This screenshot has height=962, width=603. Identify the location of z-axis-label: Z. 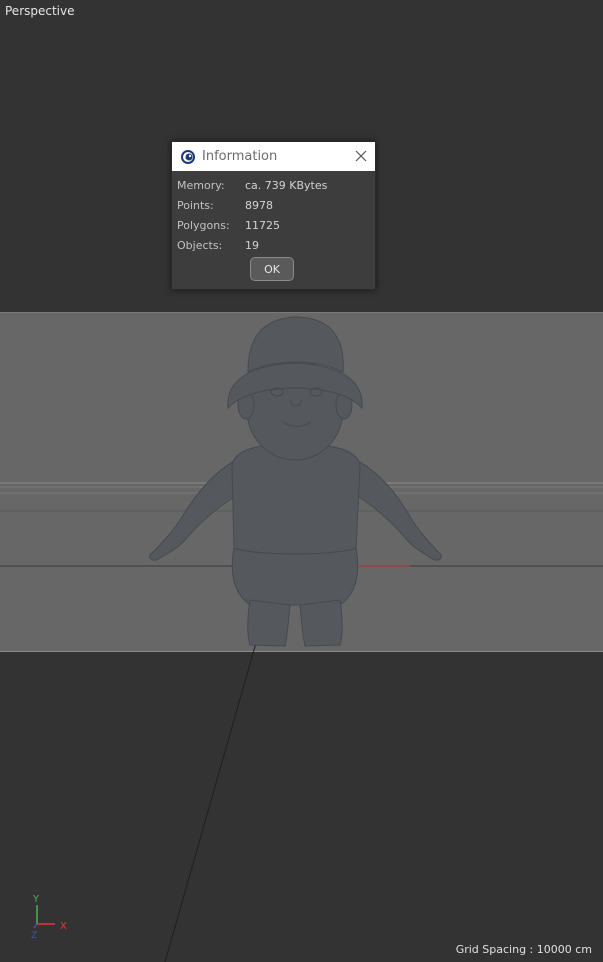
(34, 935).